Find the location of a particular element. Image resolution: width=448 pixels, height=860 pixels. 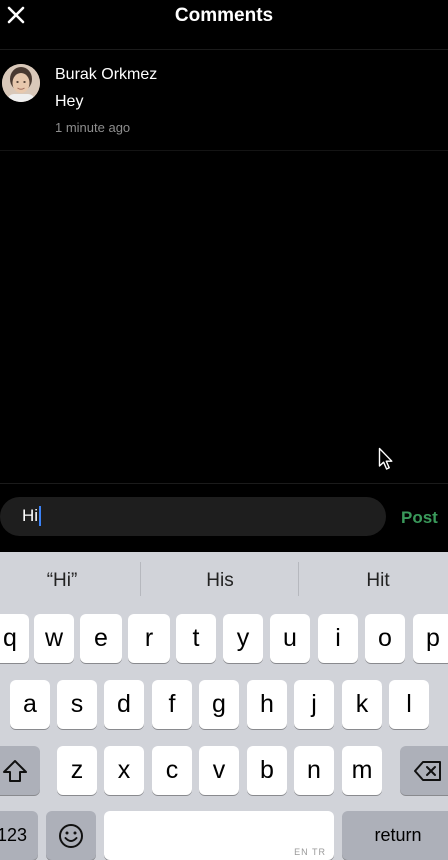

suggestion-item: “Hi” is located at coordinates (66, 581).